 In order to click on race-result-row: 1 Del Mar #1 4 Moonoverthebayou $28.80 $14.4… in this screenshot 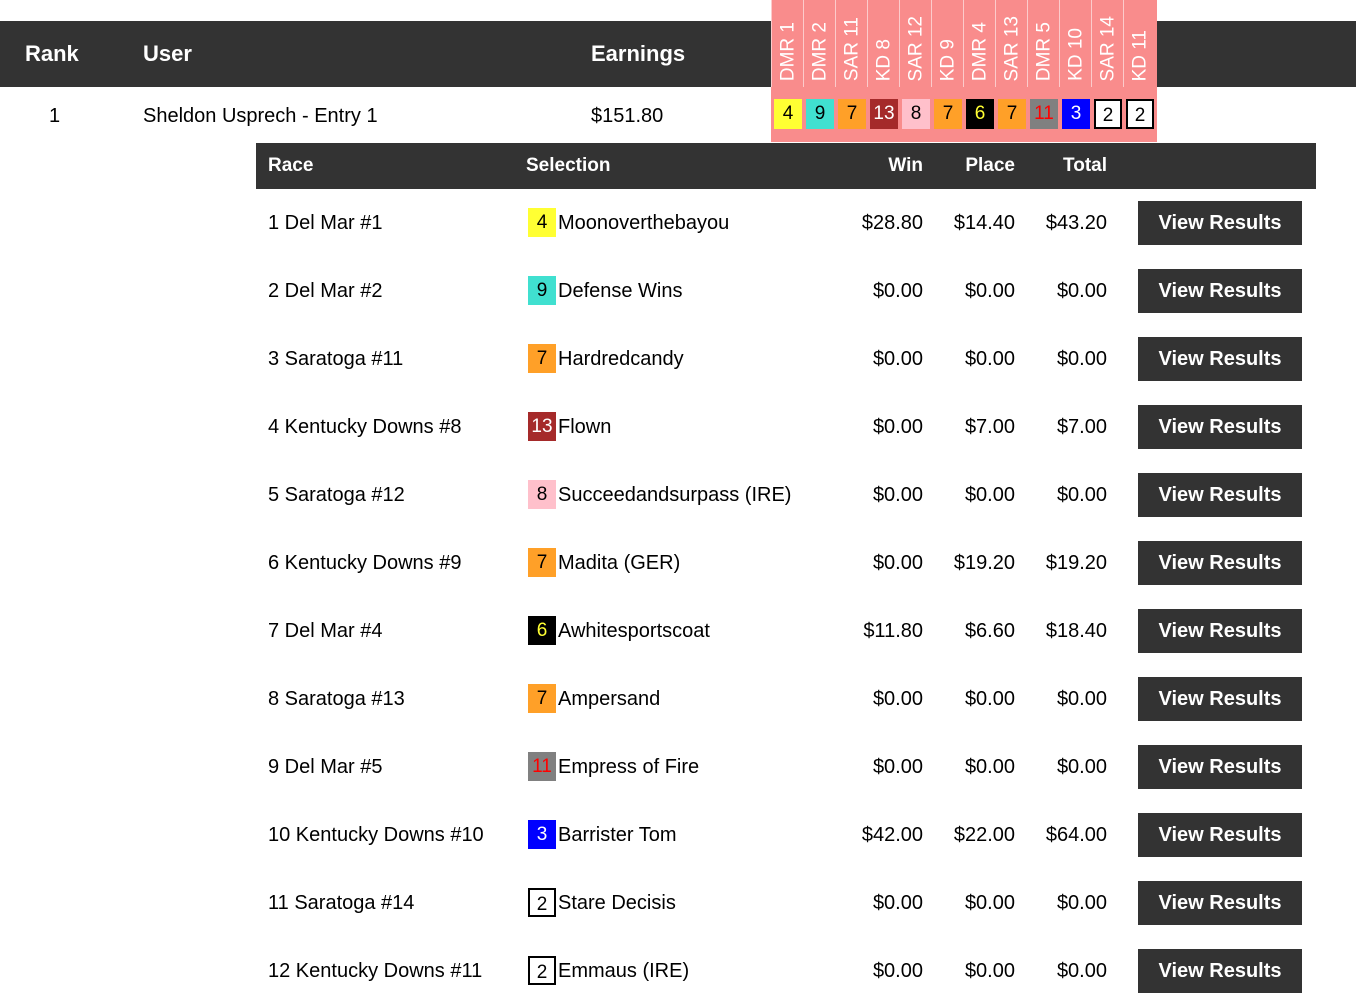, I will do `click(786, 223)`.